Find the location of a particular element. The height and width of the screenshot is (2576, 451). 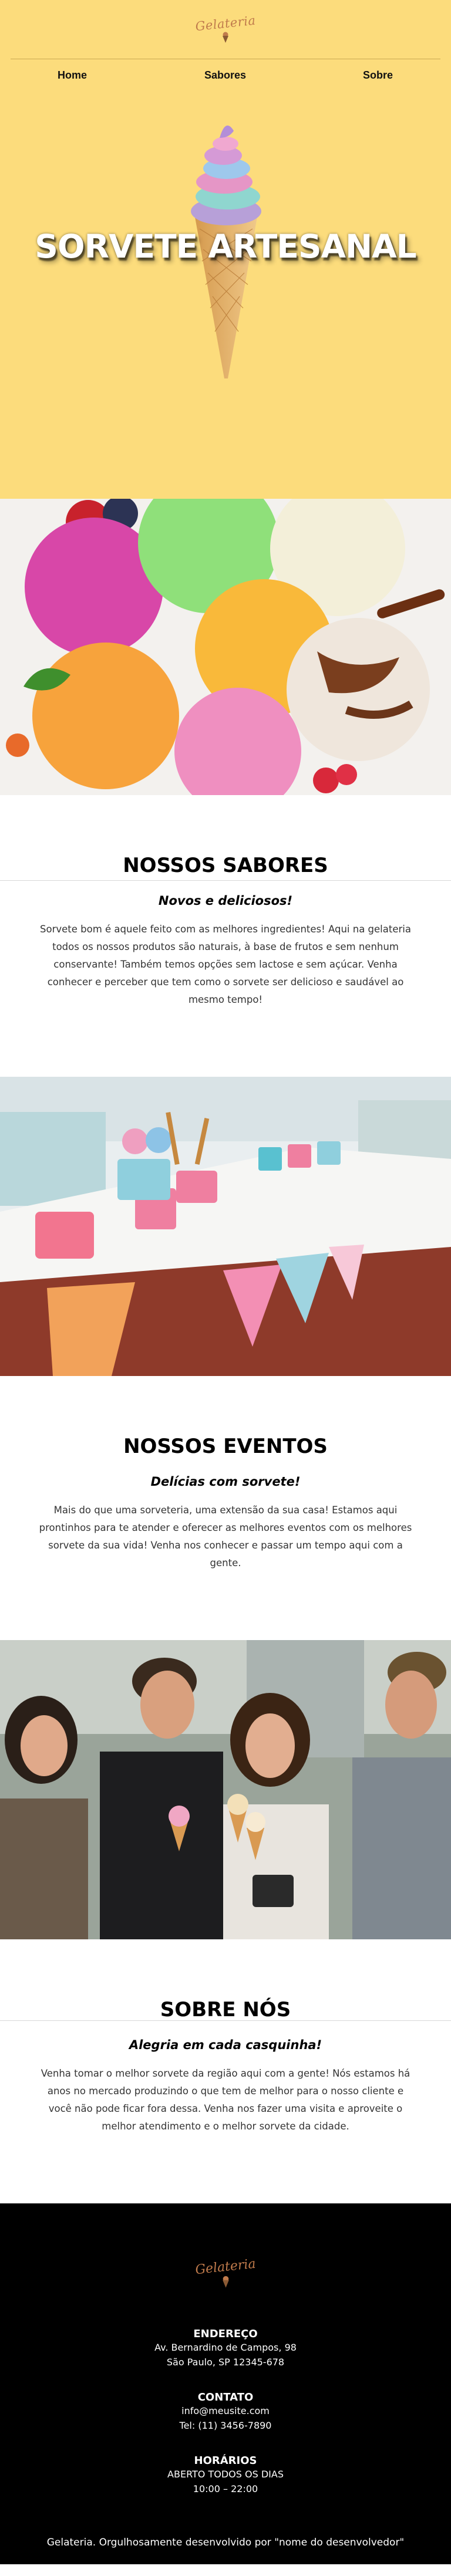

footer-logo-text: Gelateria is located at coordinates (225, 2267).